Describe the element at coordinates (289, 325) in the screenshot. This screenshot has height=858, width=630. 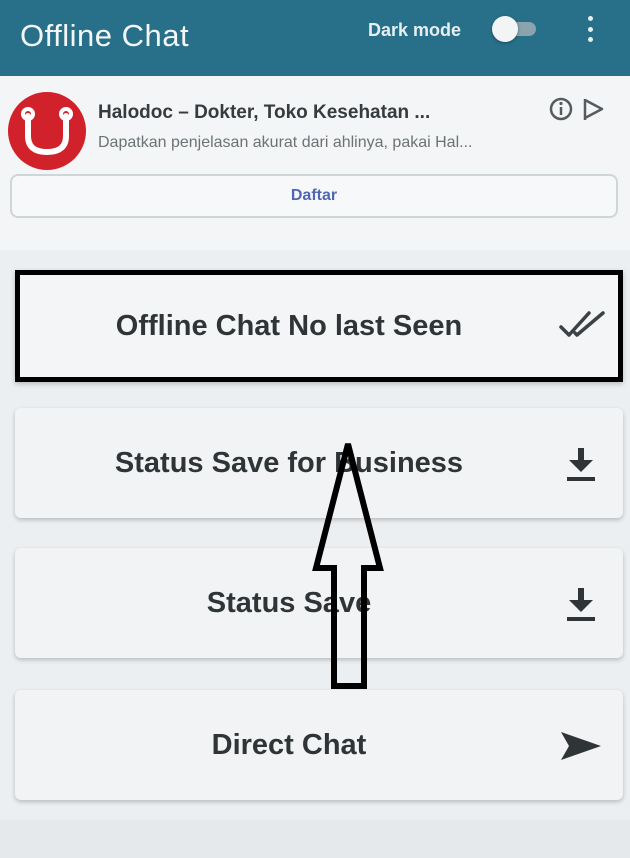
I see `menu-item-label: Offline Chat No last Seen` at that location.